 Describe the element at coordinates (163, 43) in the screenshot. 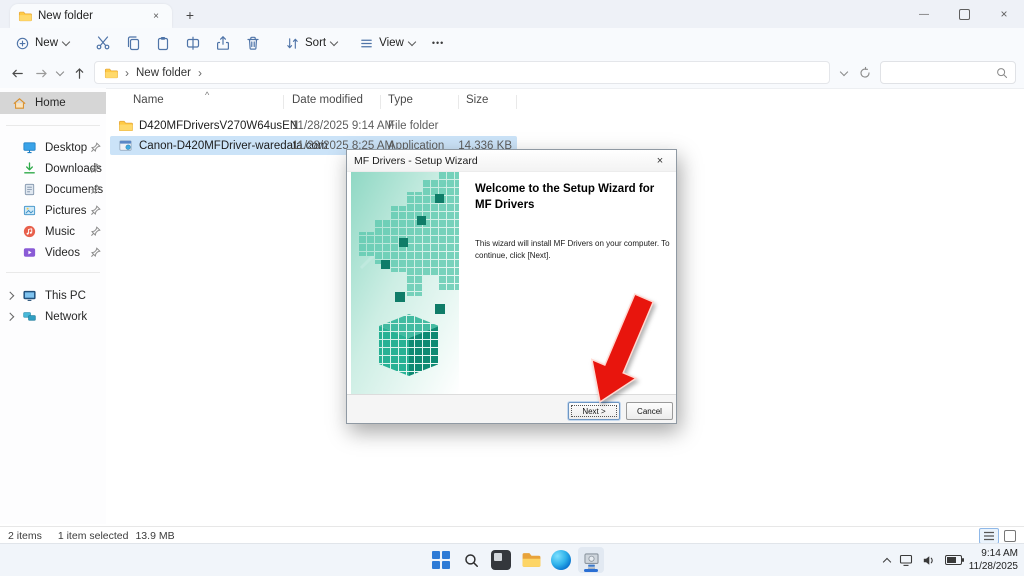

I see `paste-button` at that location.